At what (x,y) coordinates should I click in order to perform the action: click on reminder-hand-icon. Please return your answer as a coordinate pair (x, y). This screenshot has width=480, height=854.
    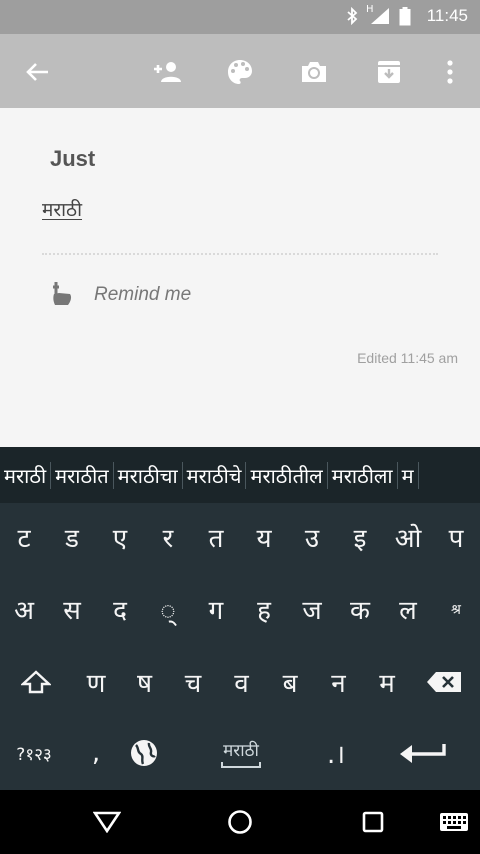
    Looking at the image, I should click on (62, 293).